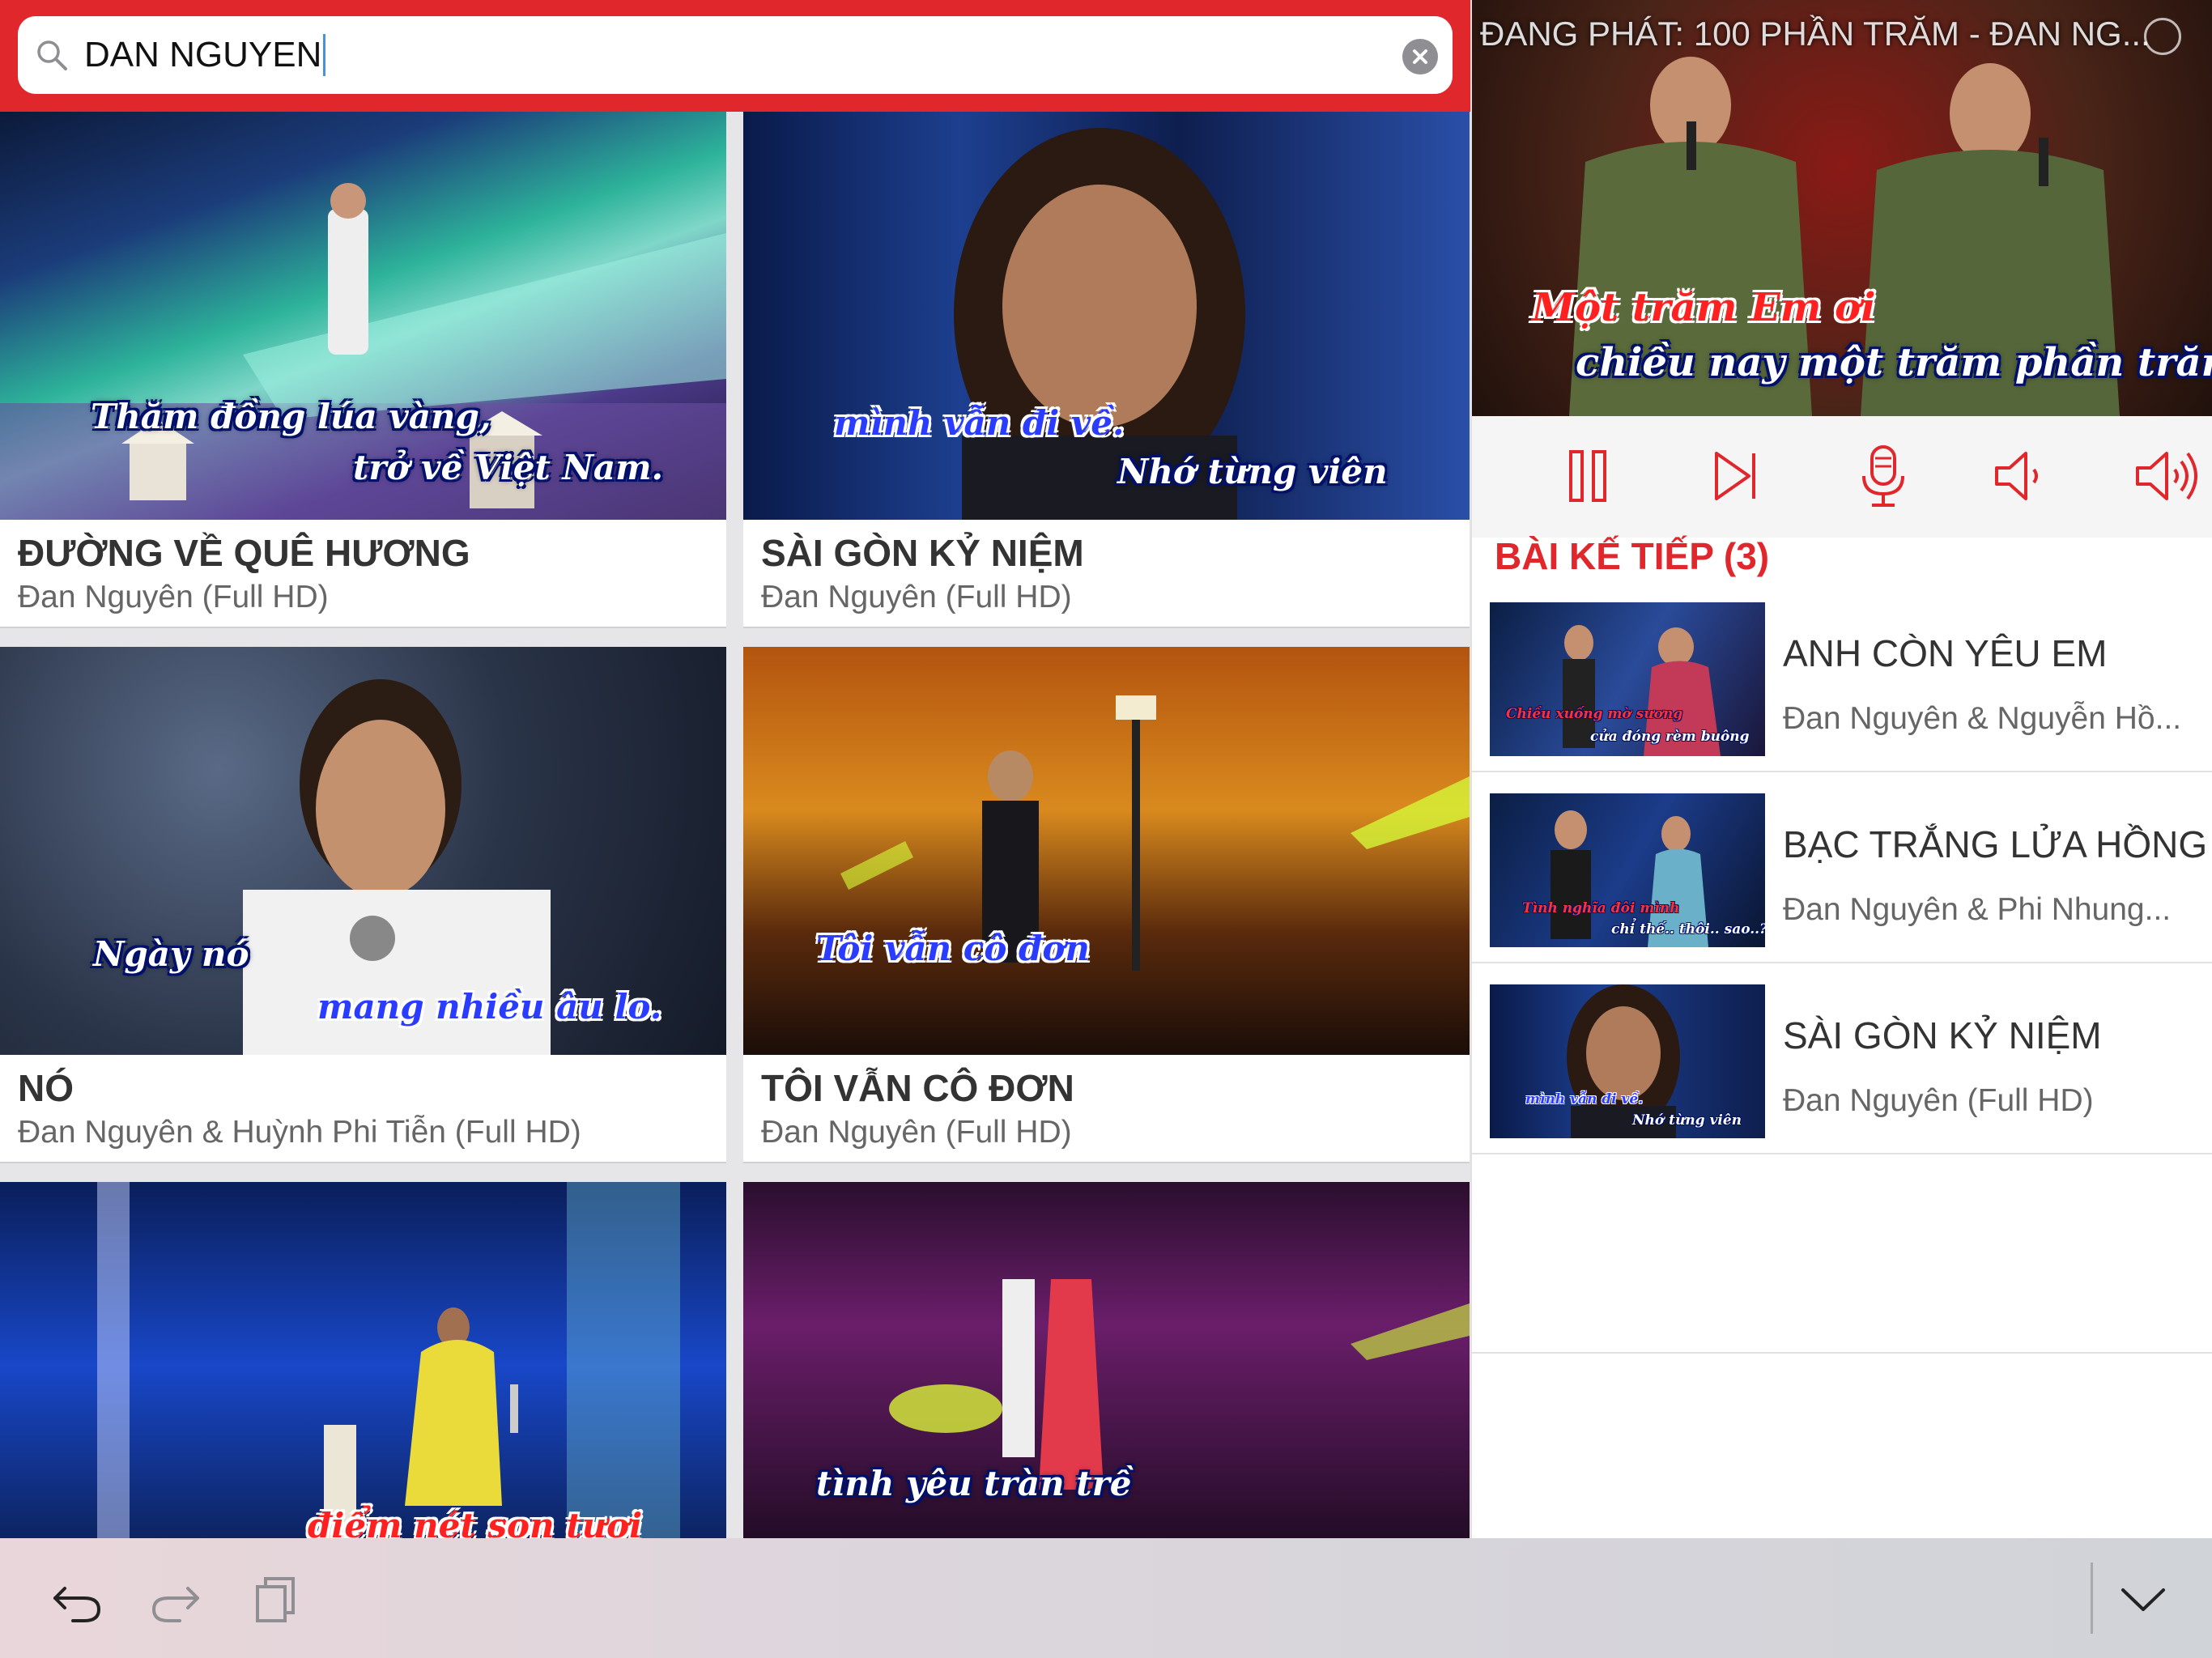 The width and height of the screenshot is (2212, 1658). Describe the element at coordinates (923, 553) in the screenshot. I see `song-title: SÀI GÒN KỶ NIỆM` at that location.